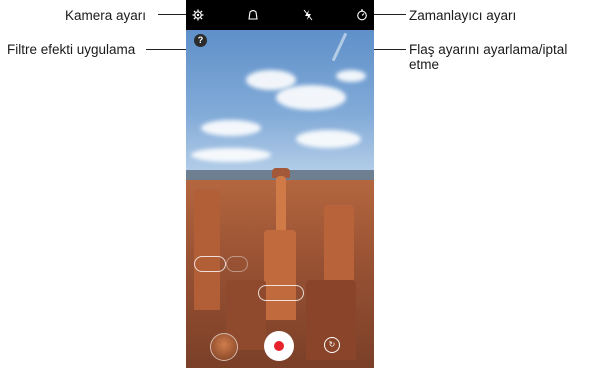 The width and height of the screenshot is (590, 368). I want to click on callout-camera-settings: Kamera ayarı, so click(106, 15).